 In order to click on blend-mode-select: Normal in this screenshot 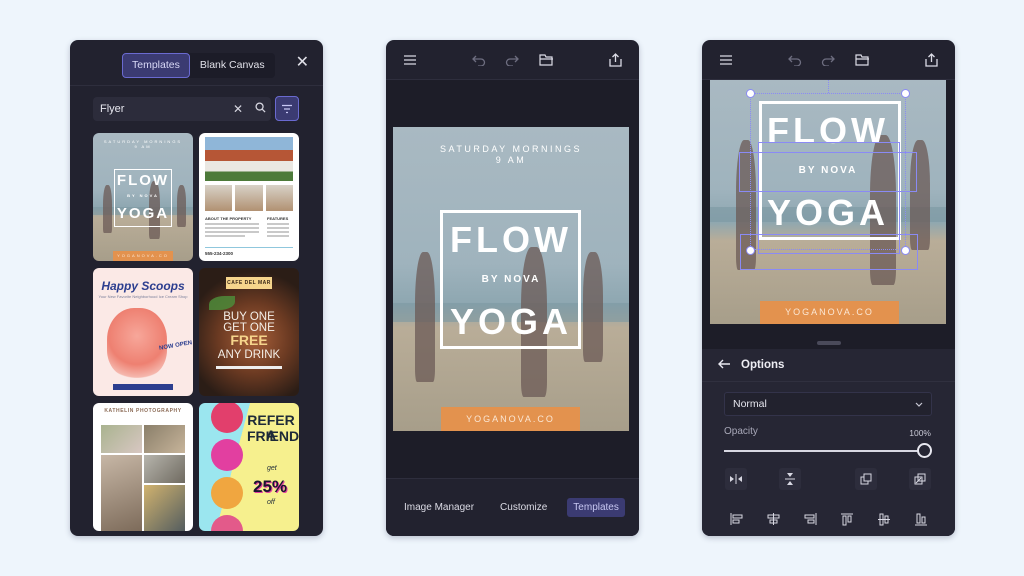, I will do `click(828, 404)`.